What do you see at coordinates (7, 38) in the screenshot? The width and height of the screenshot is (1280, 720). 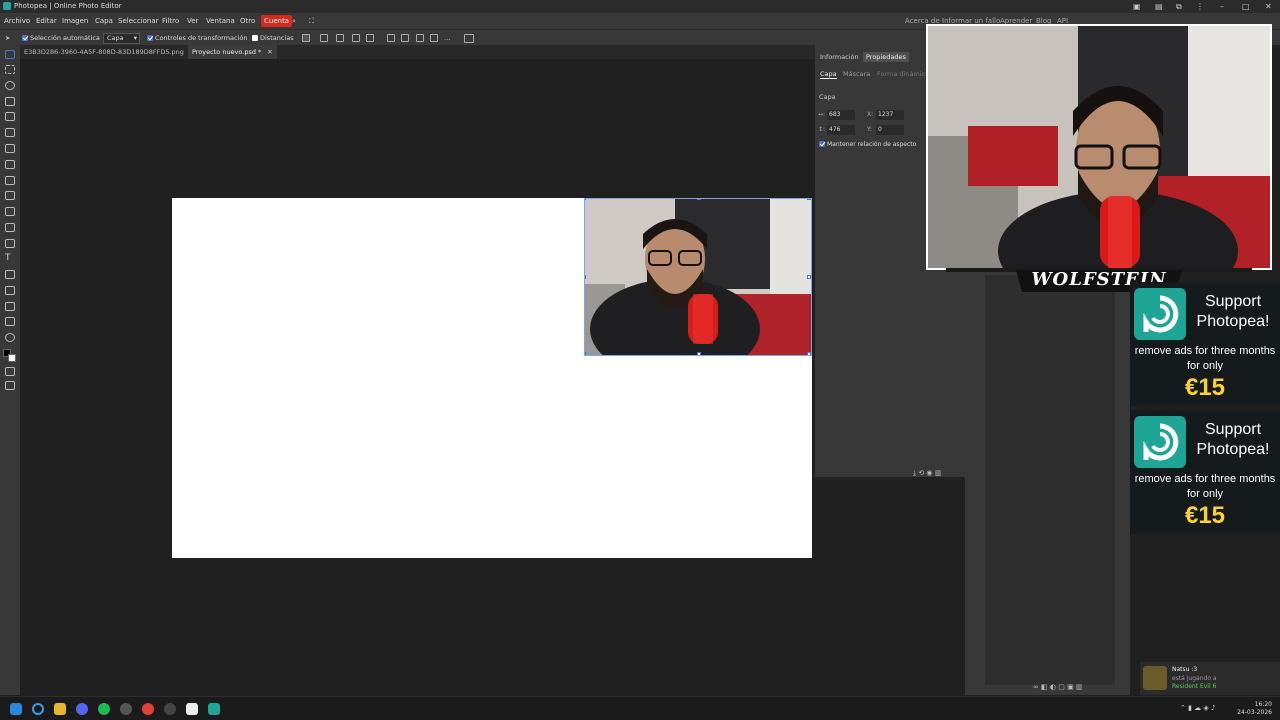 I see `move-tool-icon: ➤` at bounding box center [7, 38].